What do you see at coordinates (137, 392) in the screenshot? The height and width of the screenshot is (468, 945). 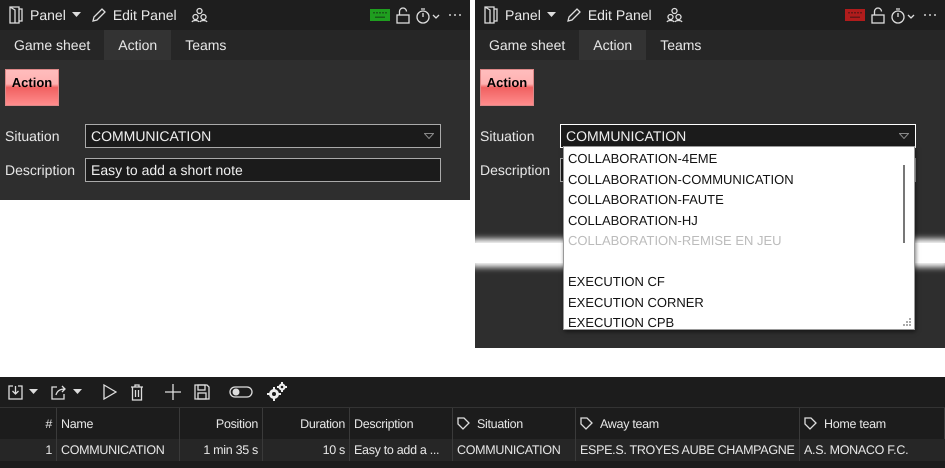 I see `trash-icon` at bounding box center [137, 392].